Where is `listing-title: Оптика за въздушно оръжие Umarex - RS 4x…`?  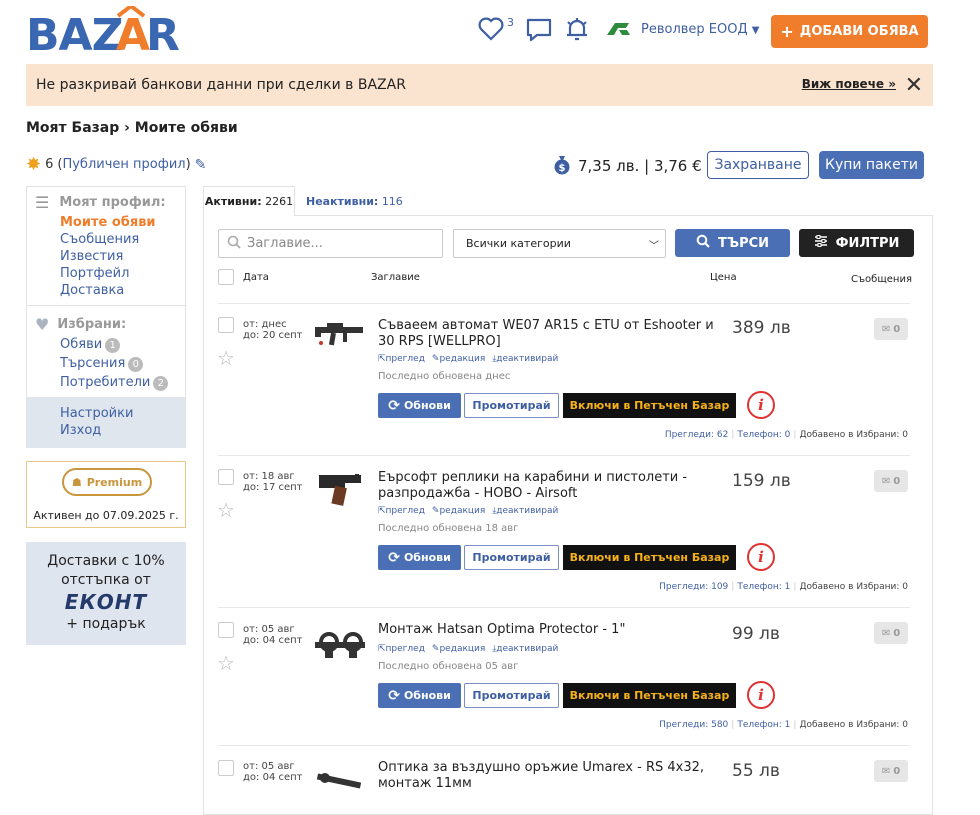
listing-title: Оптика за въздушно оръжие Umarex - RS 4x… is located at coordinates (550, 776).